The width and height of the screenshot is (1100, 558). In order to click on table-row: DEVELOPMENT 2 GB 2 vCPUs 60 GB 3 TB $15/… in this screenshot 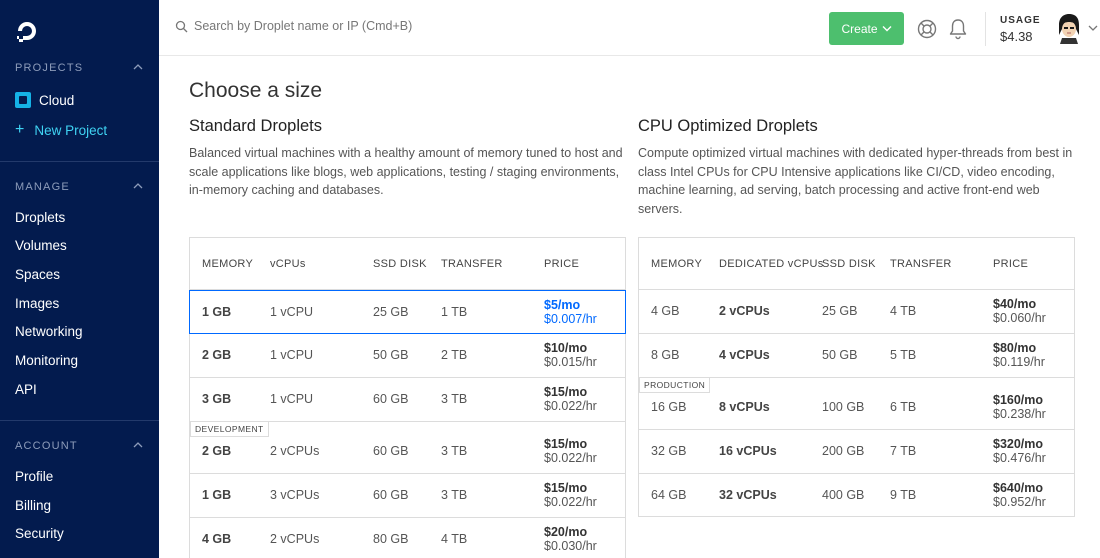, I will do `click(407, 447)`.